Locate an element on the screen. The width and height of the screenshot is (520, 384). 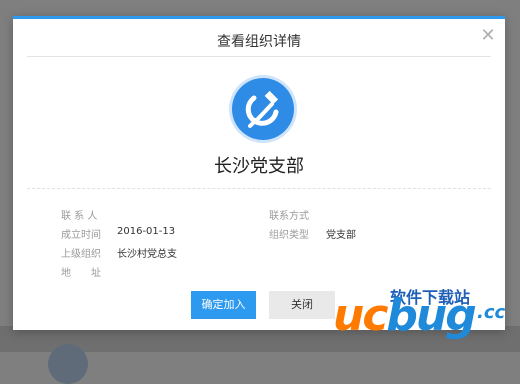
org-type-value: 党支部 is located at coordinates (341, 235).